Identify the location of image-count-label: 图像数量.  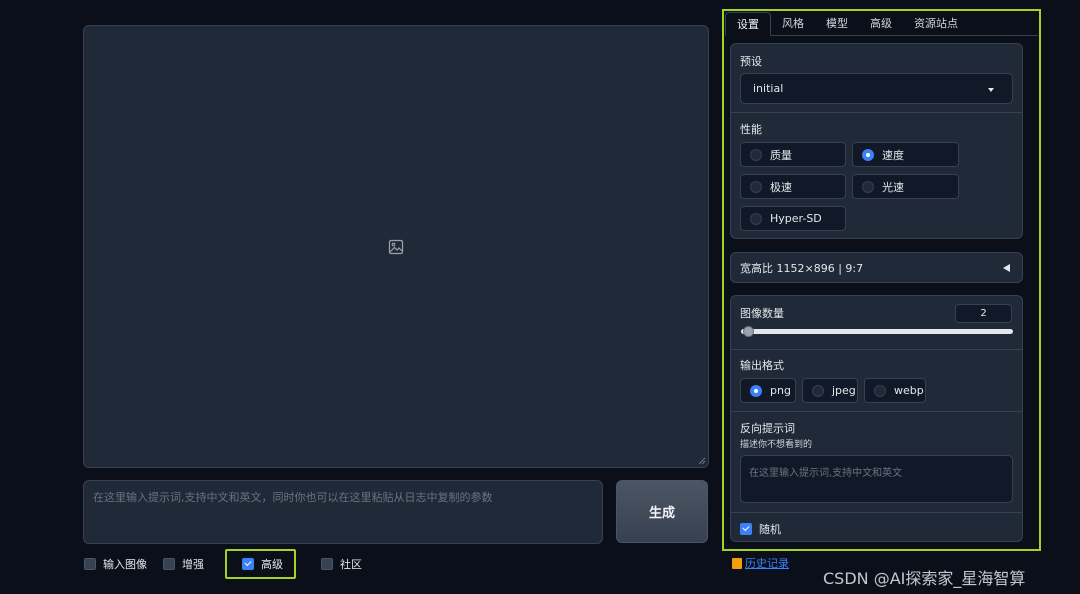
(762, 313).